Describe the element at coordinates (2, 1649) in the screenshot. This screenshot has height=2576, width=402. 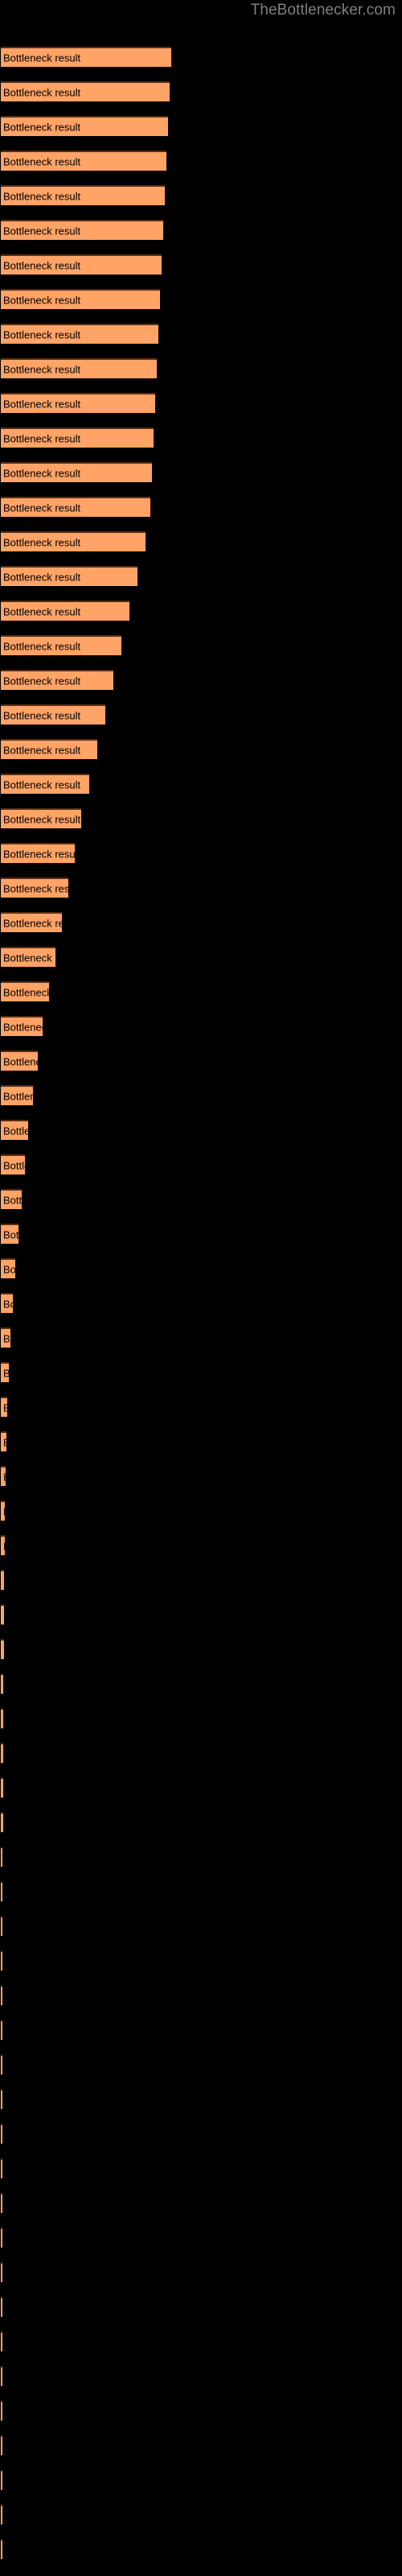
I see `bar-47: Bottleneck result` at that location.